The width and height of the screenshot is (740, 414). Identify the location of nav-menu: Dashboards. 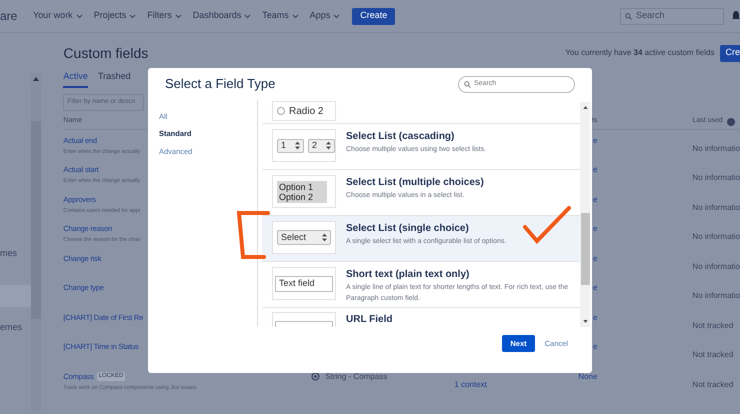
(222, 16).